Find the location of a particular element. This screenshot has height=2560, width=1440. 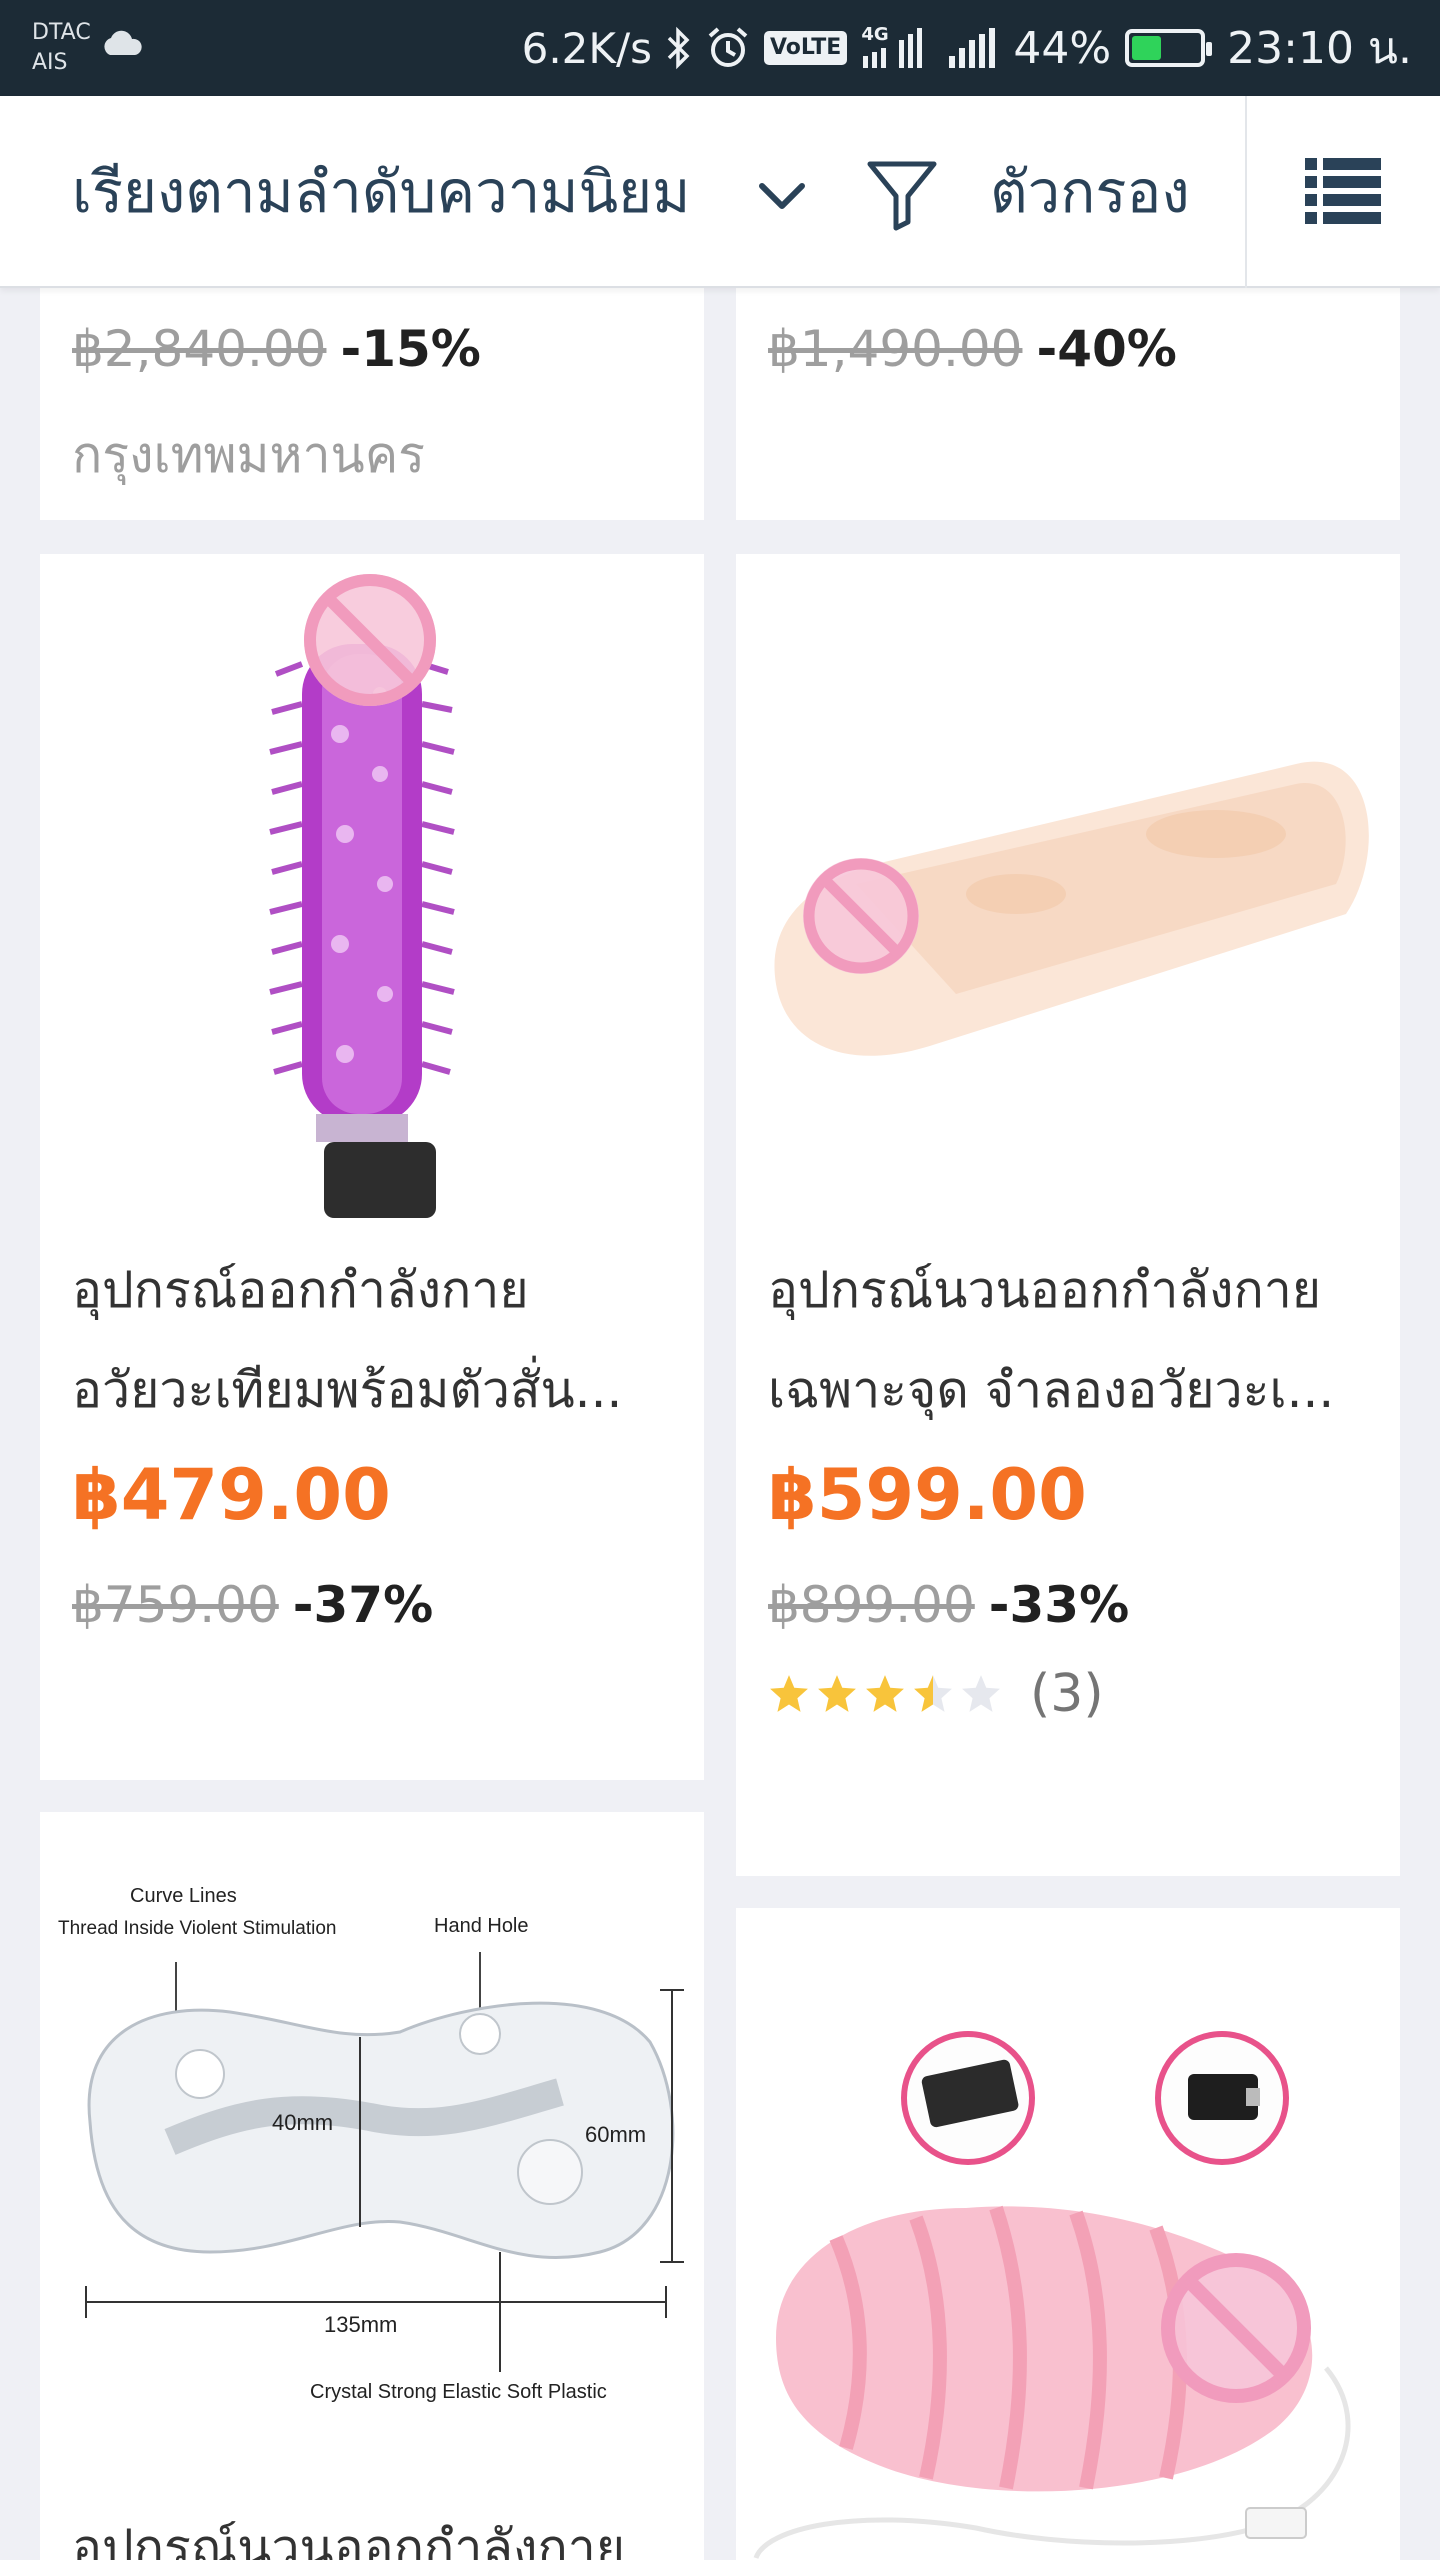

toolbar-divider is located at coordinates (1246, 192).